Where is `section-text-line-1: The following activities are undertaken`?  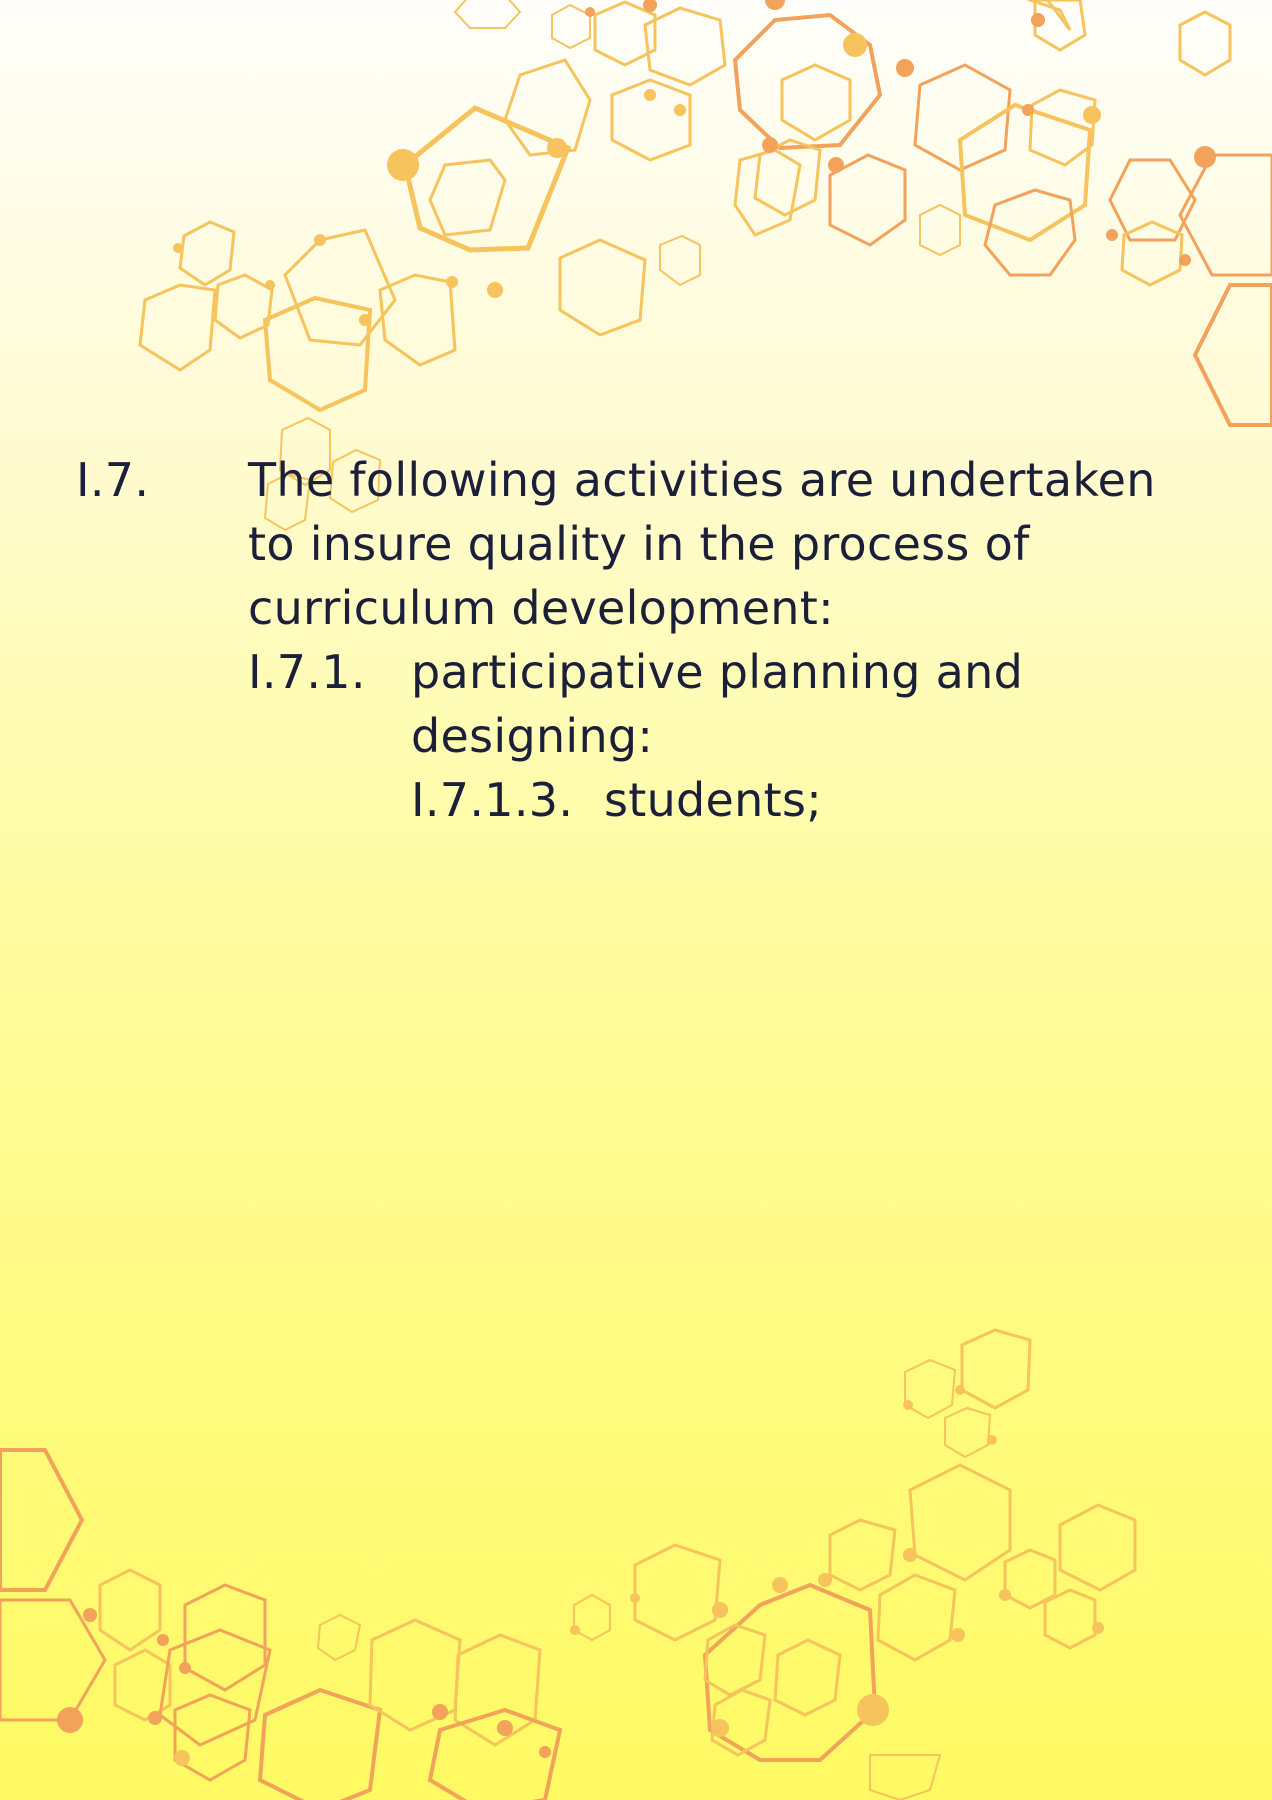 section-text-line-1: The following activities are undertaken is located at coordinates (702, 480).